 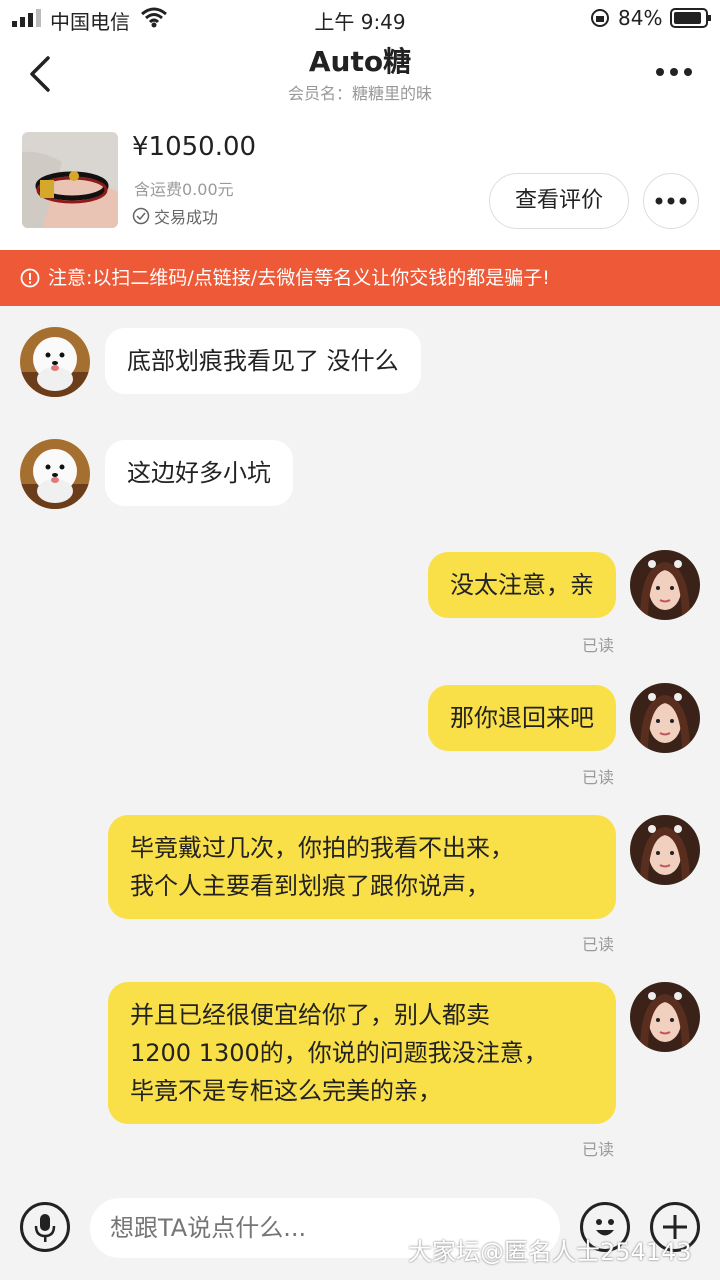 What do you see at coordinates (550, 1252) in the screenshot?
I see `watermark: 大家坛@匿名人士254143` at bounding box center [550, 1252].